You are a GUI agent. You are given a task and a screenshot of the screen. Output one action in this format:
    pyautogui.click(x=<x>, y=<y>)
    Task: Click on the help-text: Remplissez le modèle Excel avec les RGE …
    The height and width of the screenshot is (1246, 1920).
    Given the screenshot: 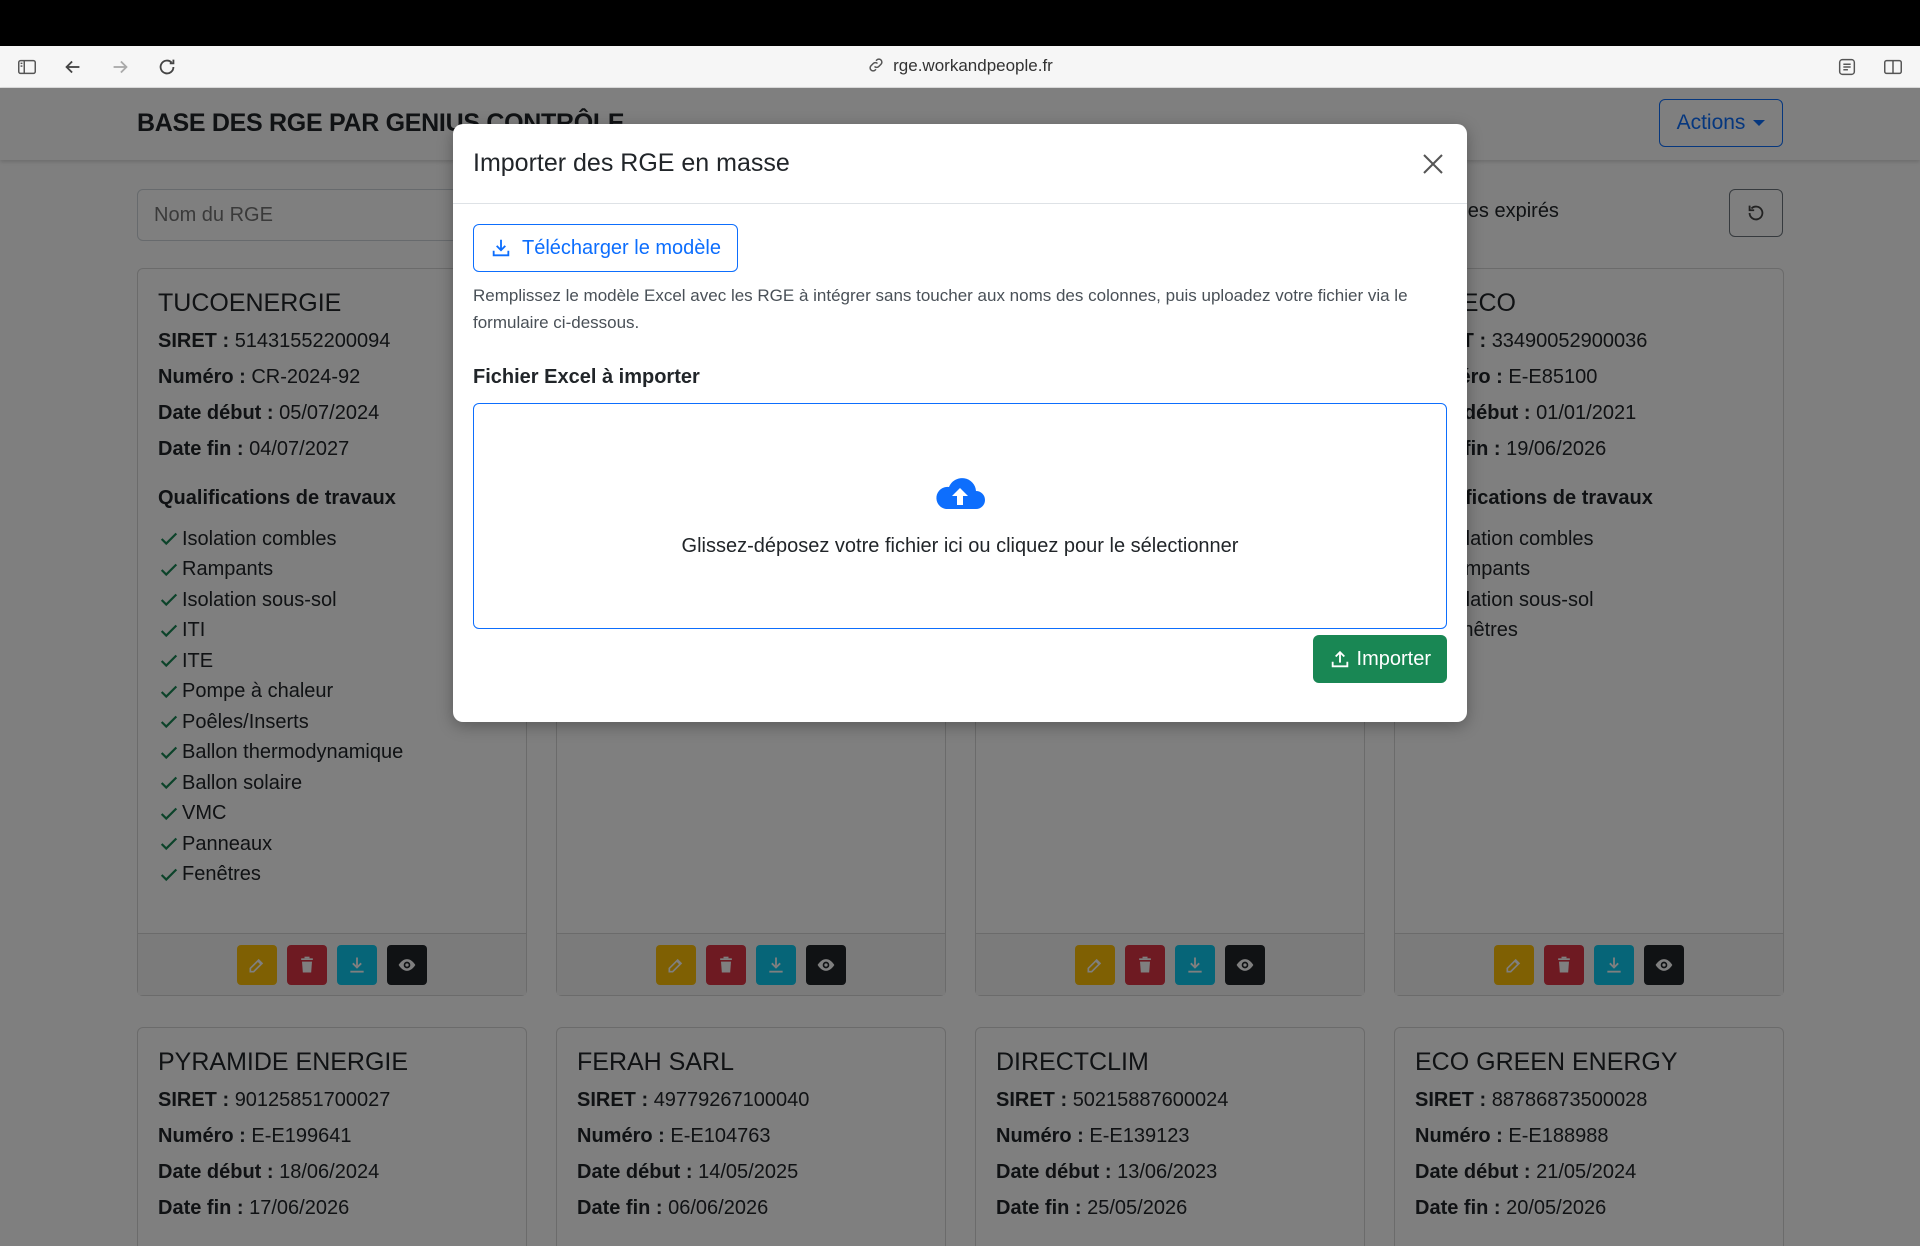 What is the action you would take?
    pyautogui.click(x=940, y=309)
    